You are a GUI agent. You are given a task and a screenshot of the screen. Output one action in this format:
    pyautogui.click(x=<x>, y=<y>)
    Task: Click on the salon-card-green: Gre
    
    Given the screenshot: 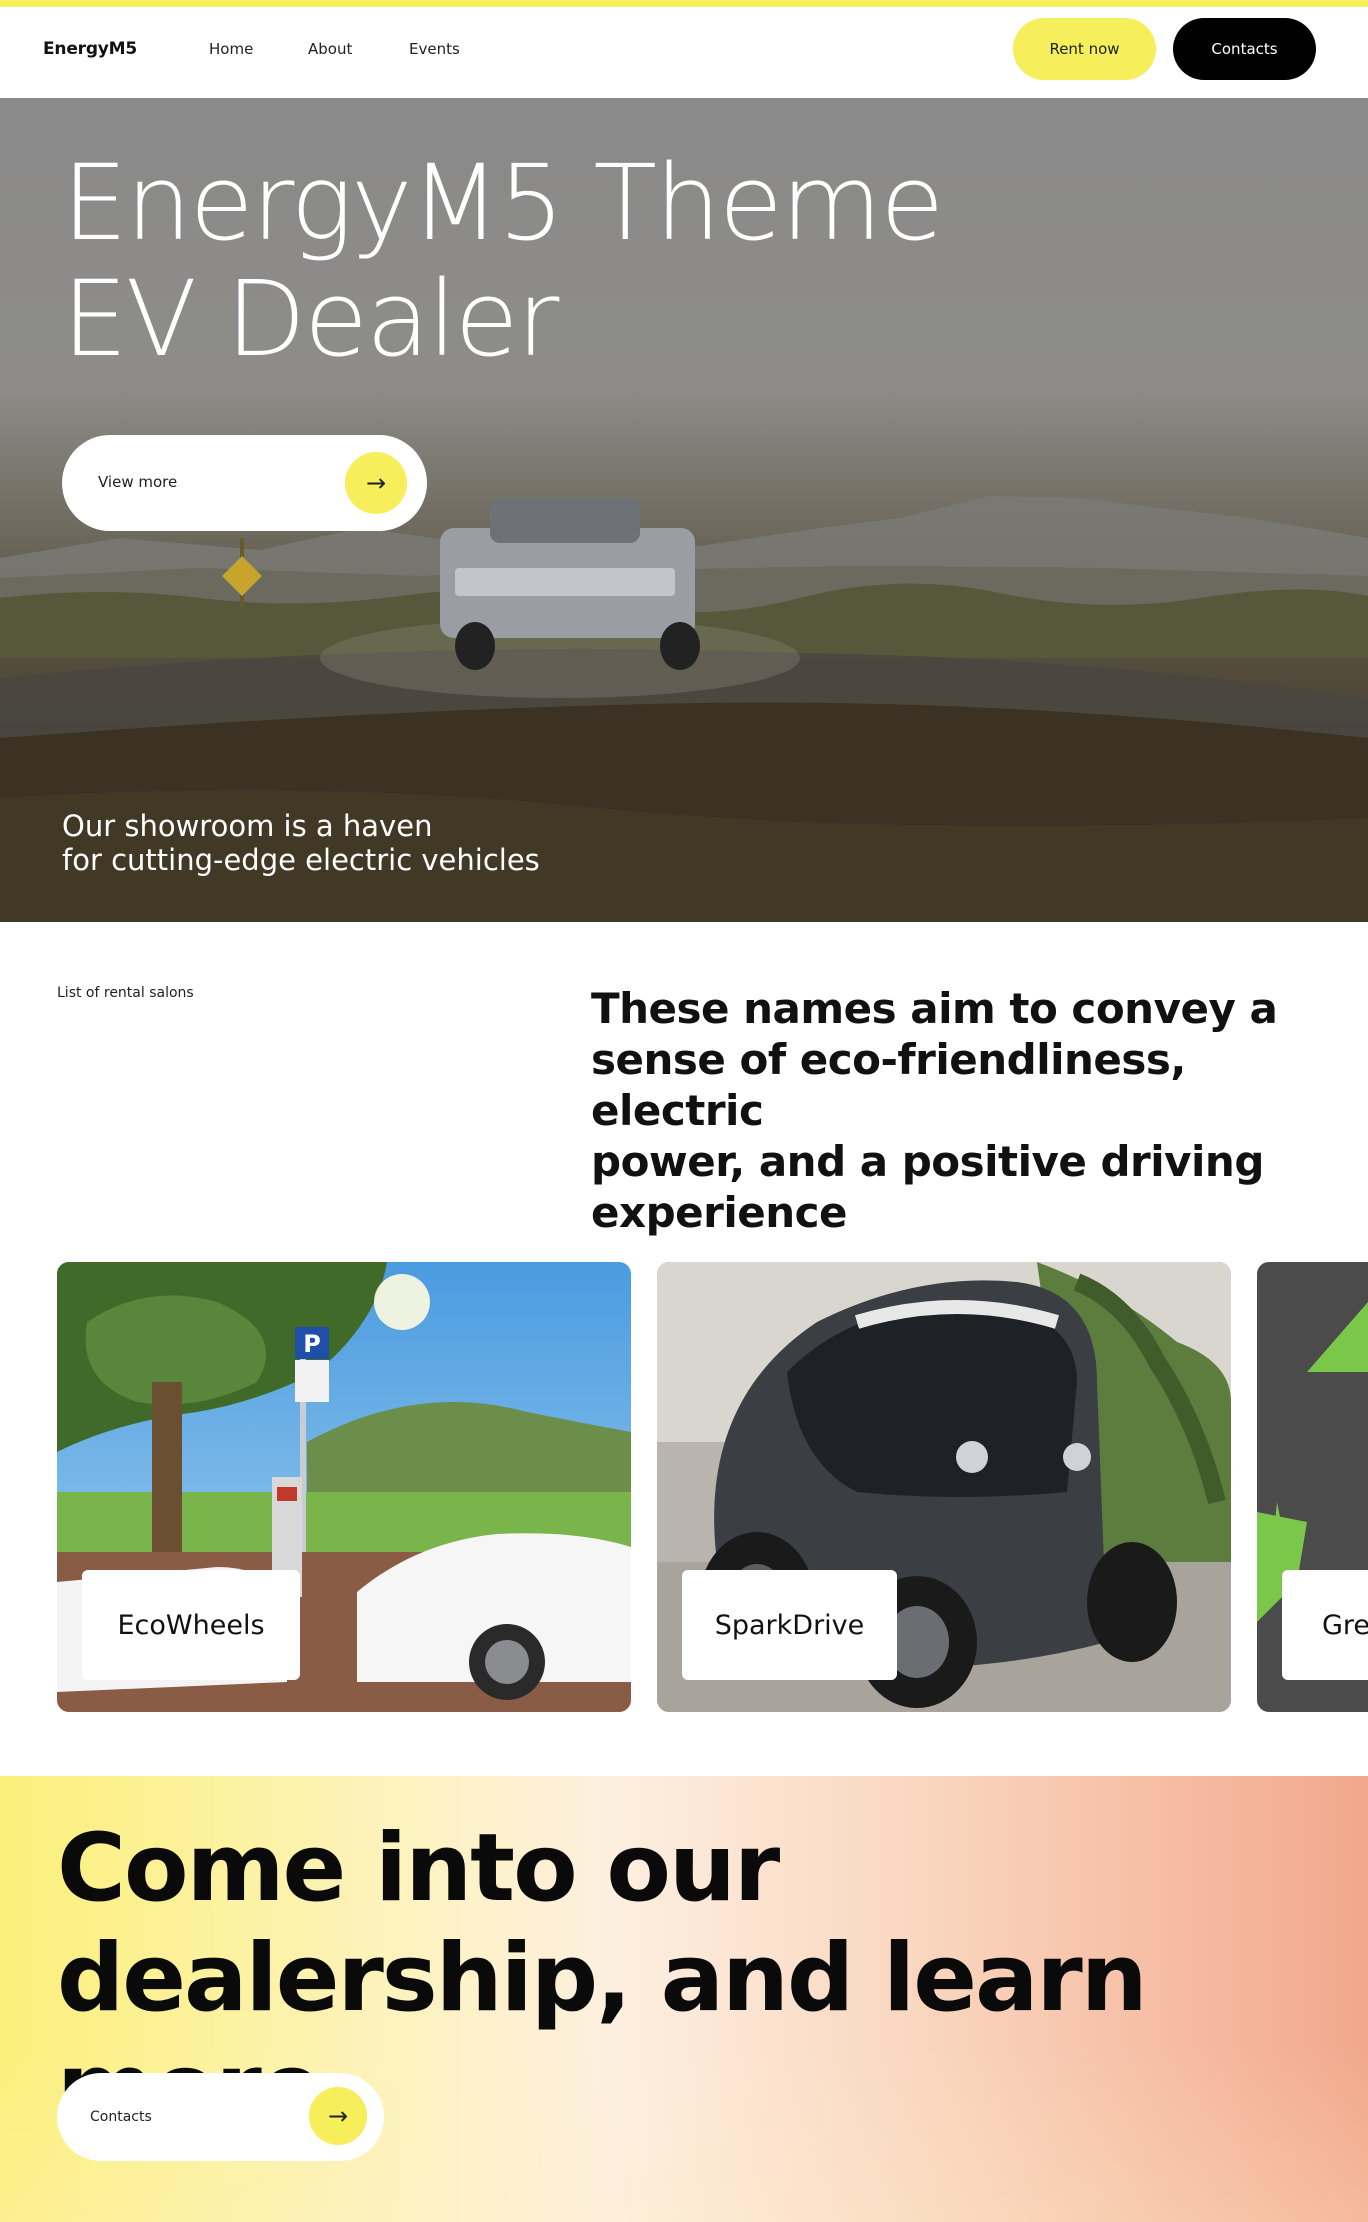 What is the action you would take?
    pyautogui.click(x=1312, y=1487)
    